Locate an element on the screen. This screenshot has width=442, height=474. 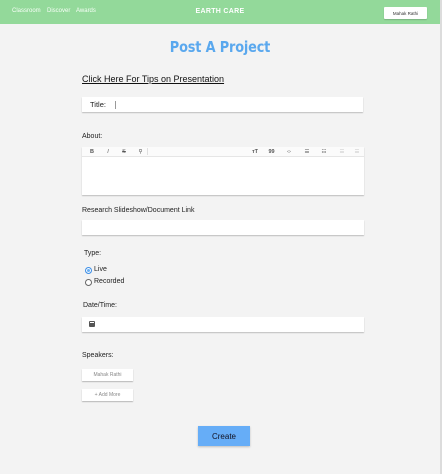
indent-icon: ☰ is located at coordinates (357, 151).